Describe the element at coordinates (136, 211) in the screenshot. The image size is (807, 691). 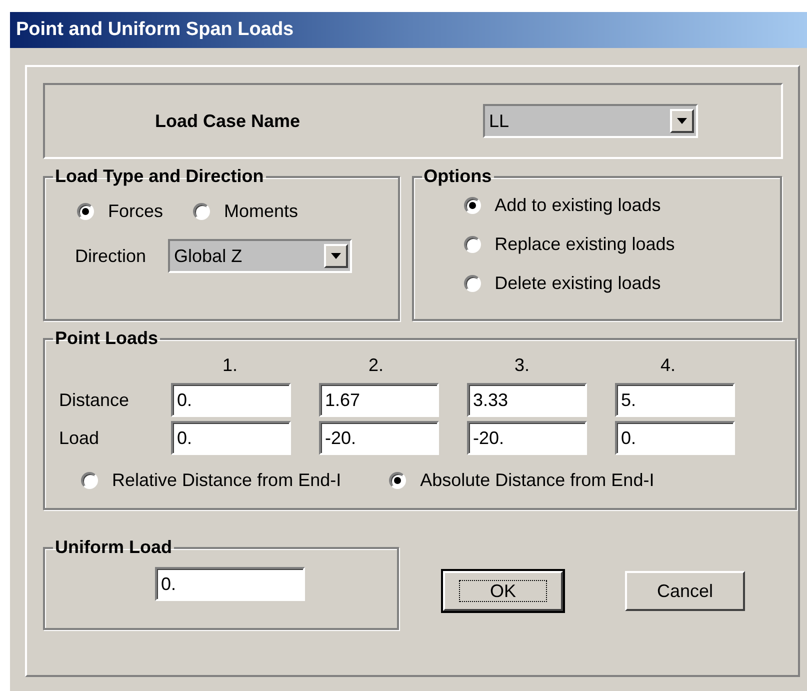
I see `radio-label: Forces` at that location.